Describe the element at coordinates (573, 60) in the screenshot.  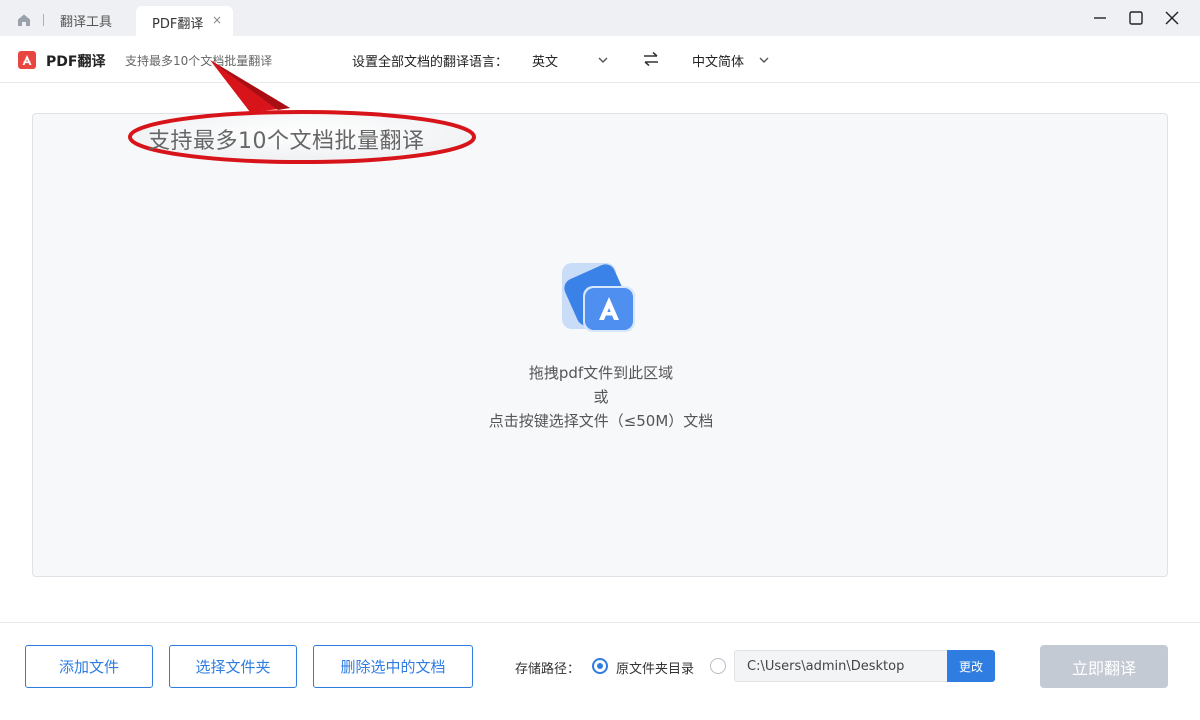
I see `source-language-select: 英文` at that location.